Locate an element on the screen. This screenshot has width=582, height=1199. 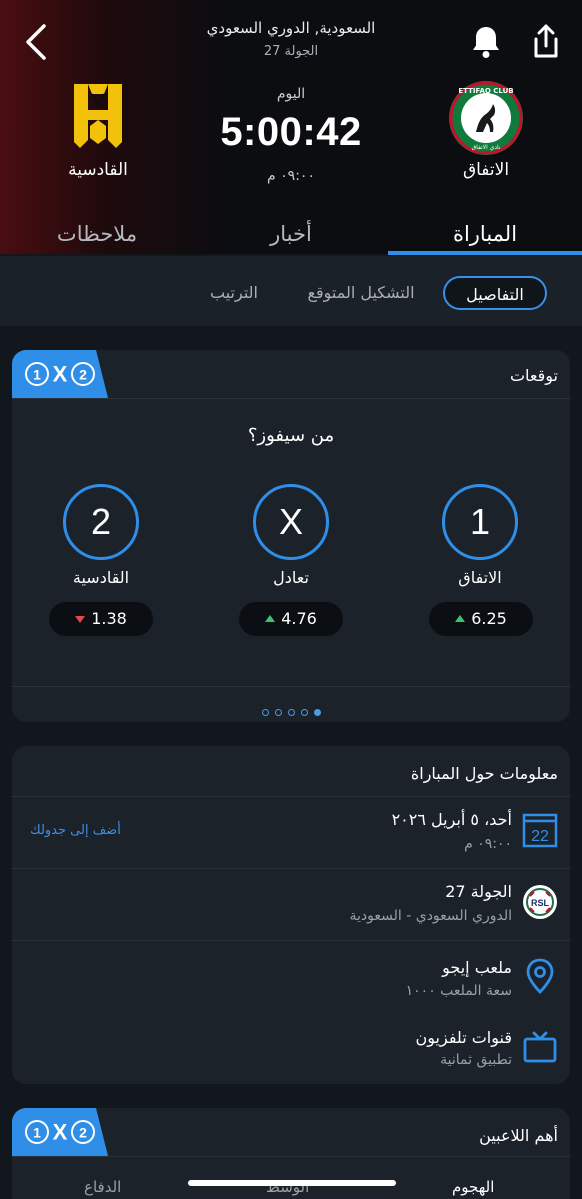
odds-away: 1.38 is located at coordinates (101, 619).